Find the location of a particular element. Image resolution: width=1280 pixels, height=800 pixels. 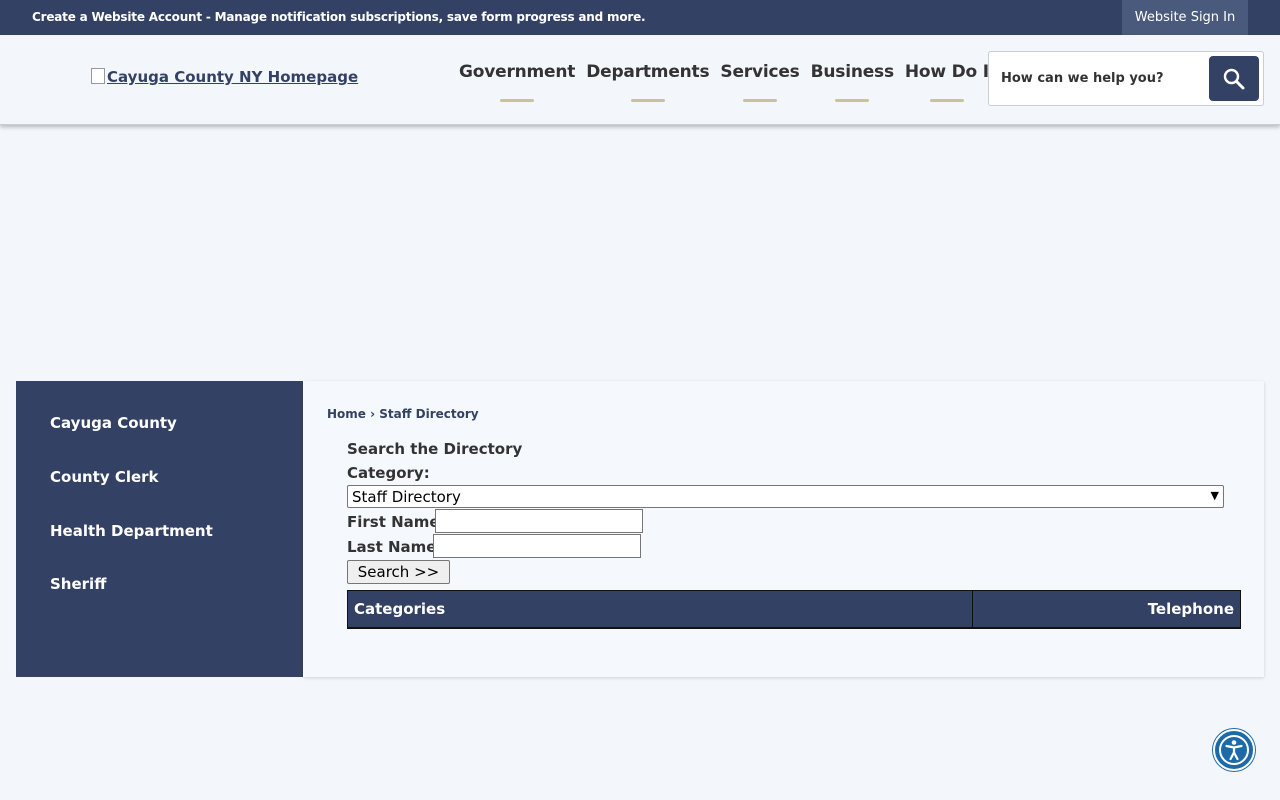

sidebar-item-county-clerk: County Clerk is located at coordinates (104, 477).